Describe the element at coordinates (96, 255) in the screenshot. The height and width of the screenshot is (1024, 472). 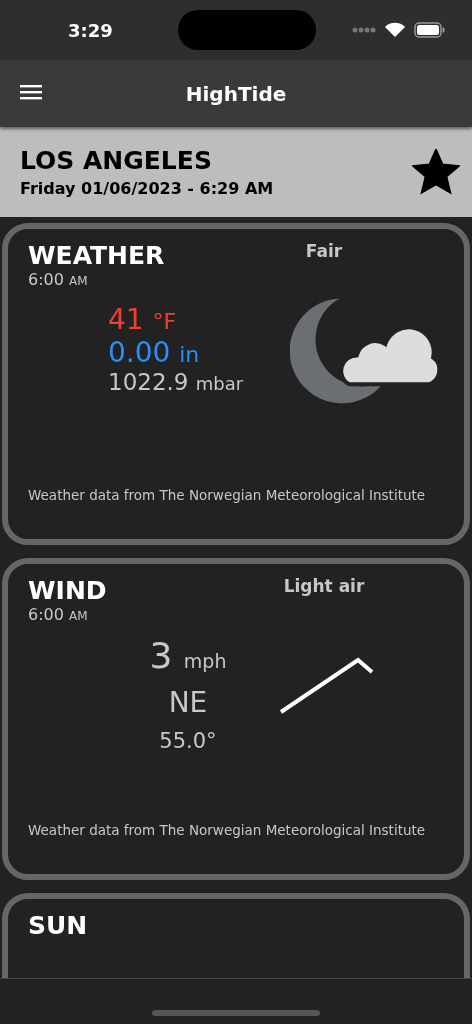
I see `card-title: WEATHER` at that location.